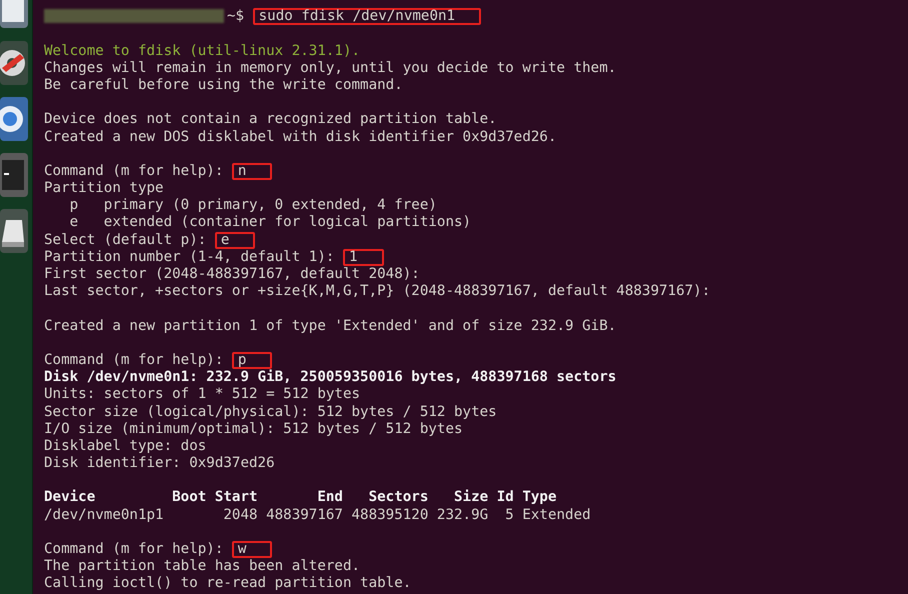  I want to click on terminal-line: First sector (2048-488397167, default 2048):, so click(232, 274).